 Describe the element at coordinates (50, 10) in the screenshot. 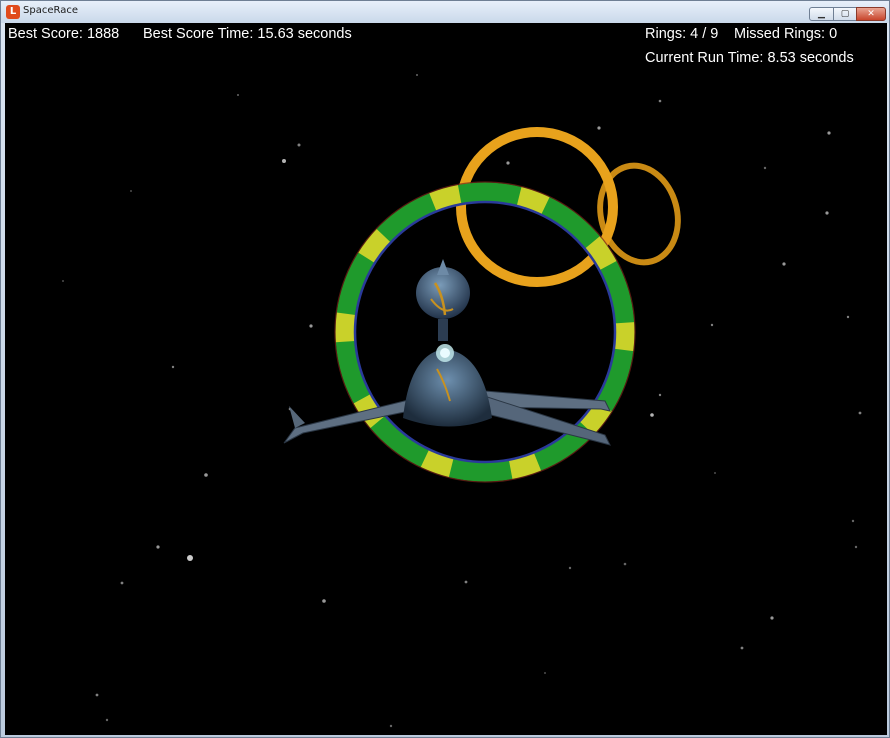

I see `window-title: SpaceRace` at that location.